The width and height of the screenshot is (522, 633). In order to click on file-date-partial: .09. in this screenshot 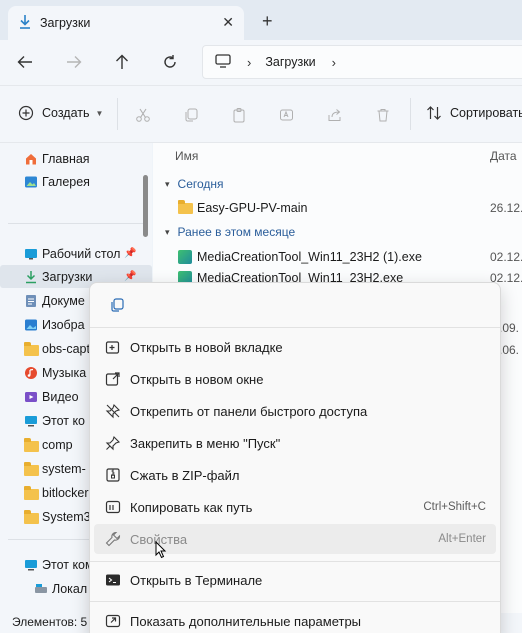, I will do `click(509, 328)`.